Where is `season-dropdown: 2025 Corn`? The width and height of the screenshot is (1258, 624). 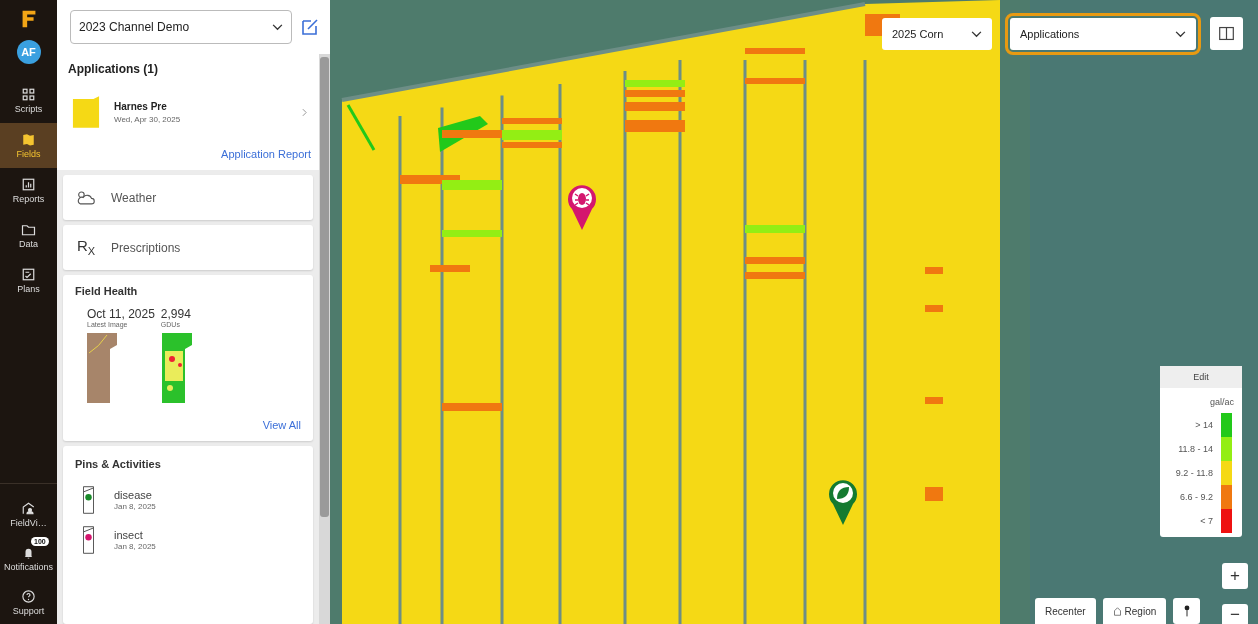 season-dropdown: 2025 Corn is located at coordinates (937, 34).